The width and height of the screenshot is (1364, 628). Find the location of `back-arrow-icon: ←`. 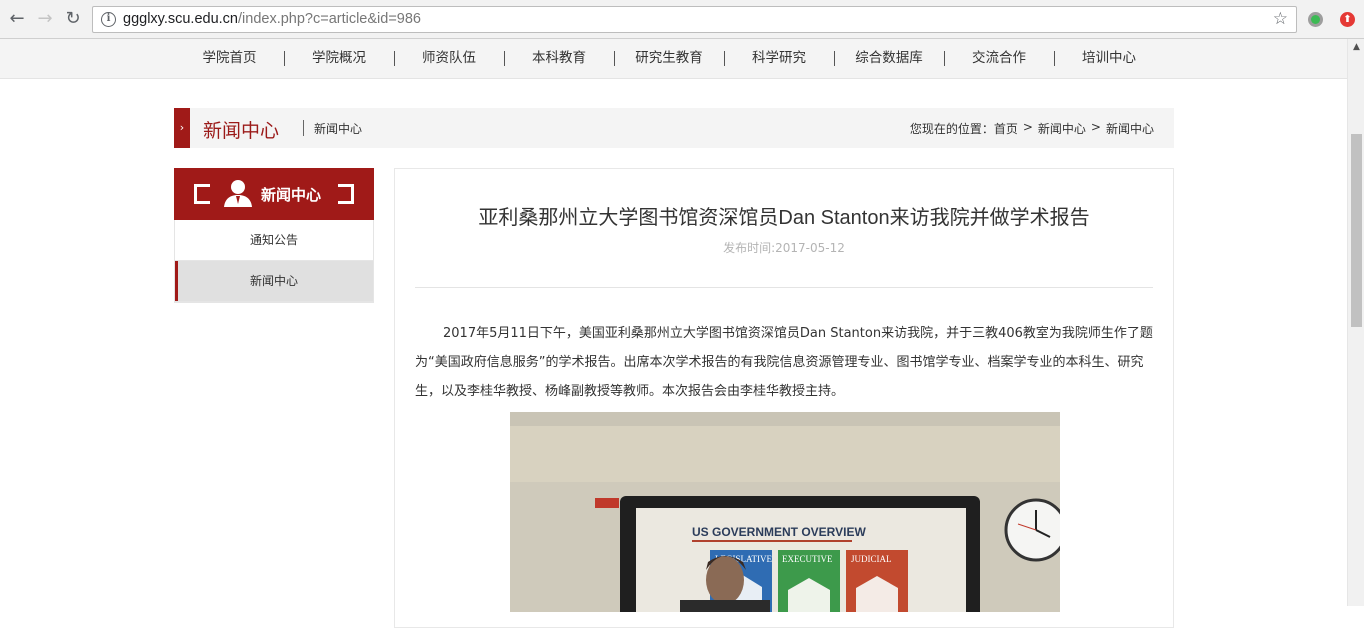

back-arrow-icon: ← is located at coordinates (17, 19).